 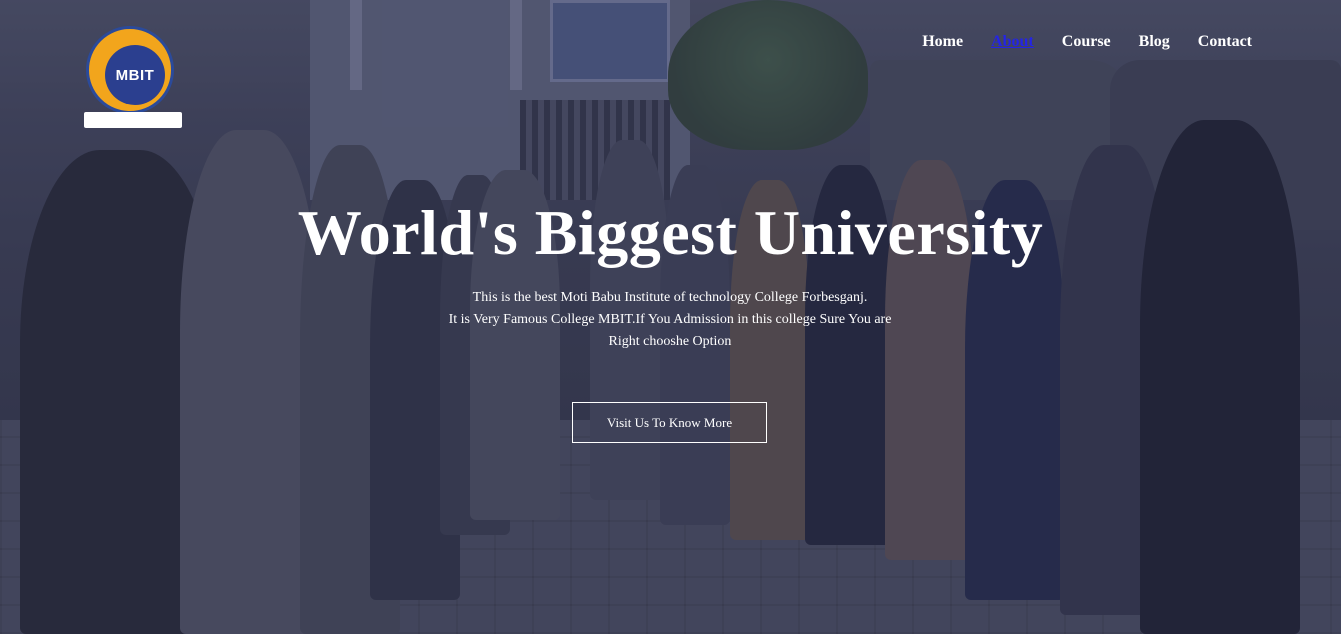 What do you see at coordinates (942, 42) in the screenshot?
I see `nav-link-home: Home` at bounding box center [942, 42].